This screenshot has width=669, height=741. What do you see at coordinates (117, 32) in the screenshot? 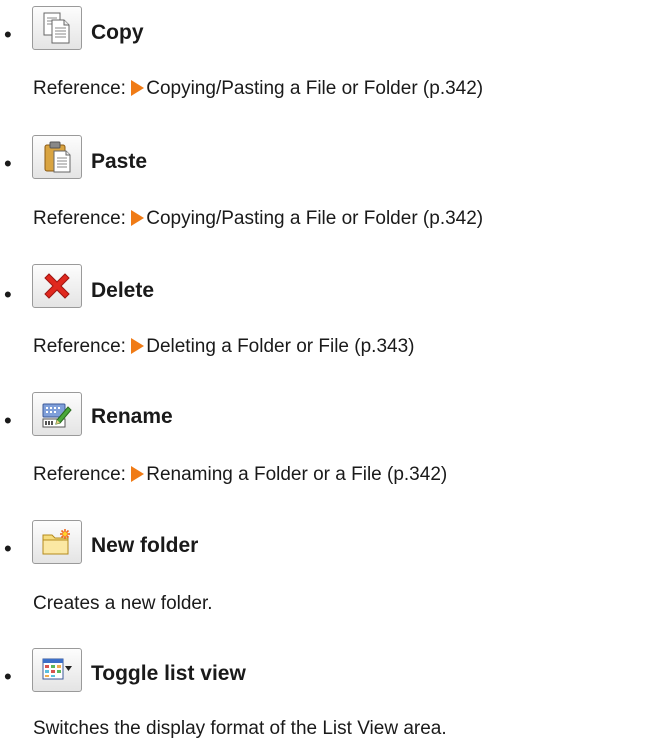
I see `copy-title: Copy` at bounding box center [117, 32].